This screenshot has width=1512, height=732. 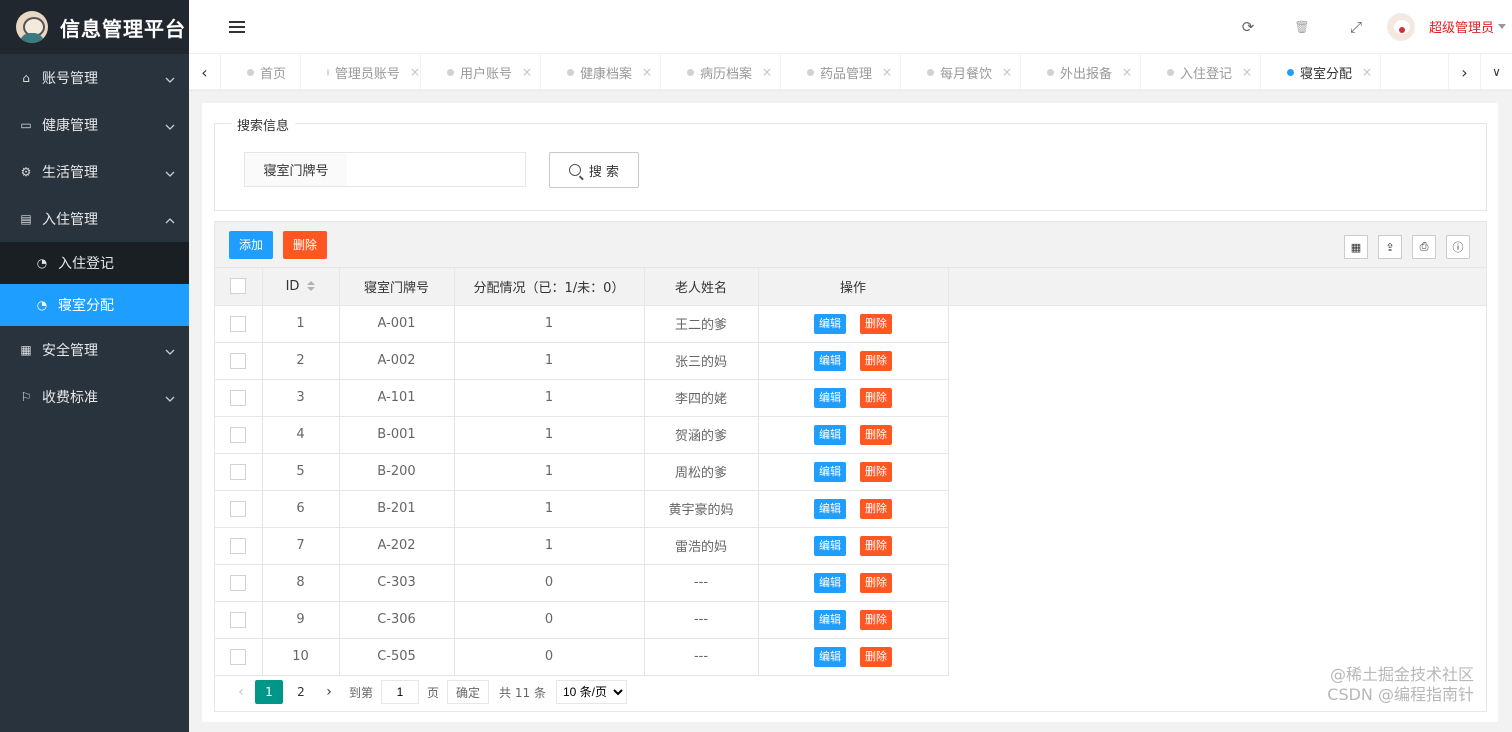 What do you see at coordinates (1390, 247) in the screenshot?
I see `export-icon: ⇪` at bounding box center [1390, 247].